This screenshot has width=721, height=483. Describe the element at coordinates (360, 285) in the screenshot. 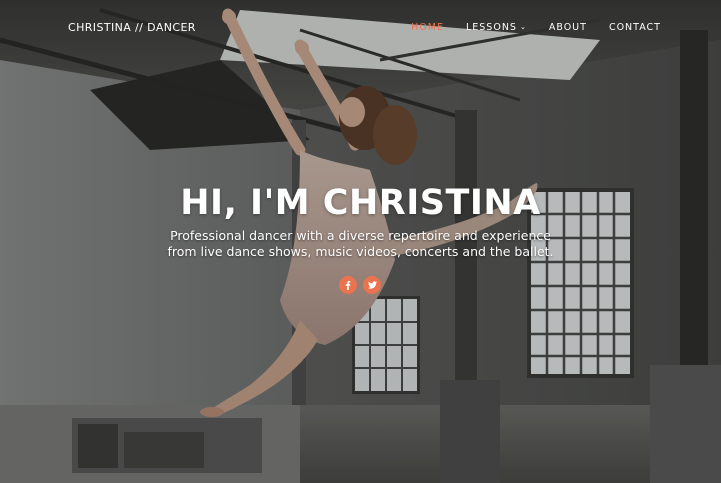

I see `social-links` at that location.